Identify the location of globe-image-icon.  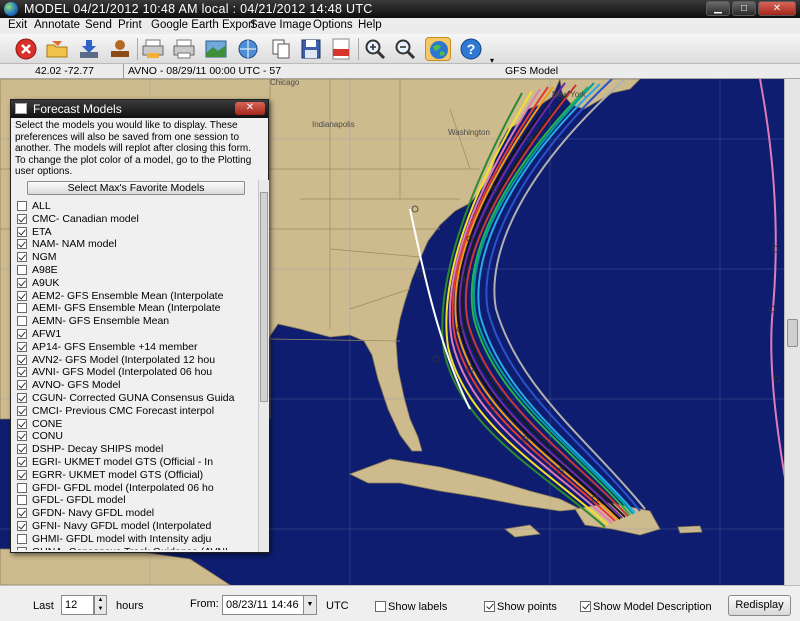
(248, 49).